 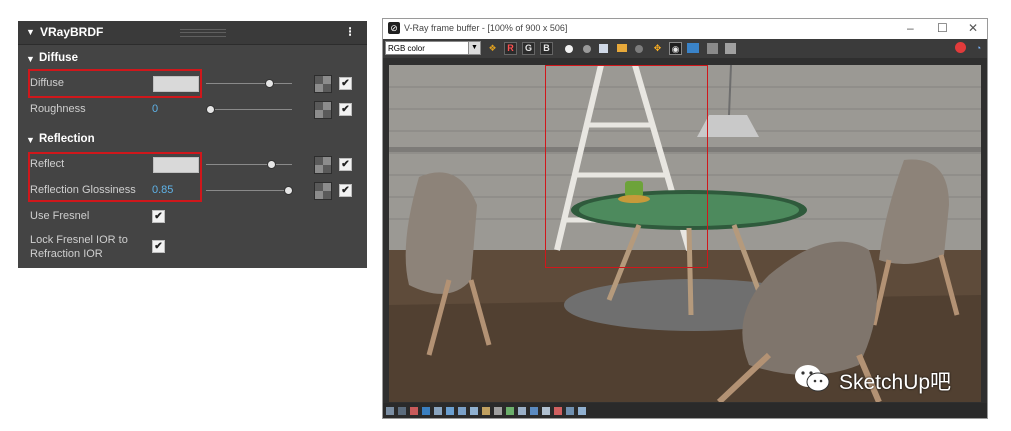 I want to click on close-icon: ✕, so click(x=973, y=28).